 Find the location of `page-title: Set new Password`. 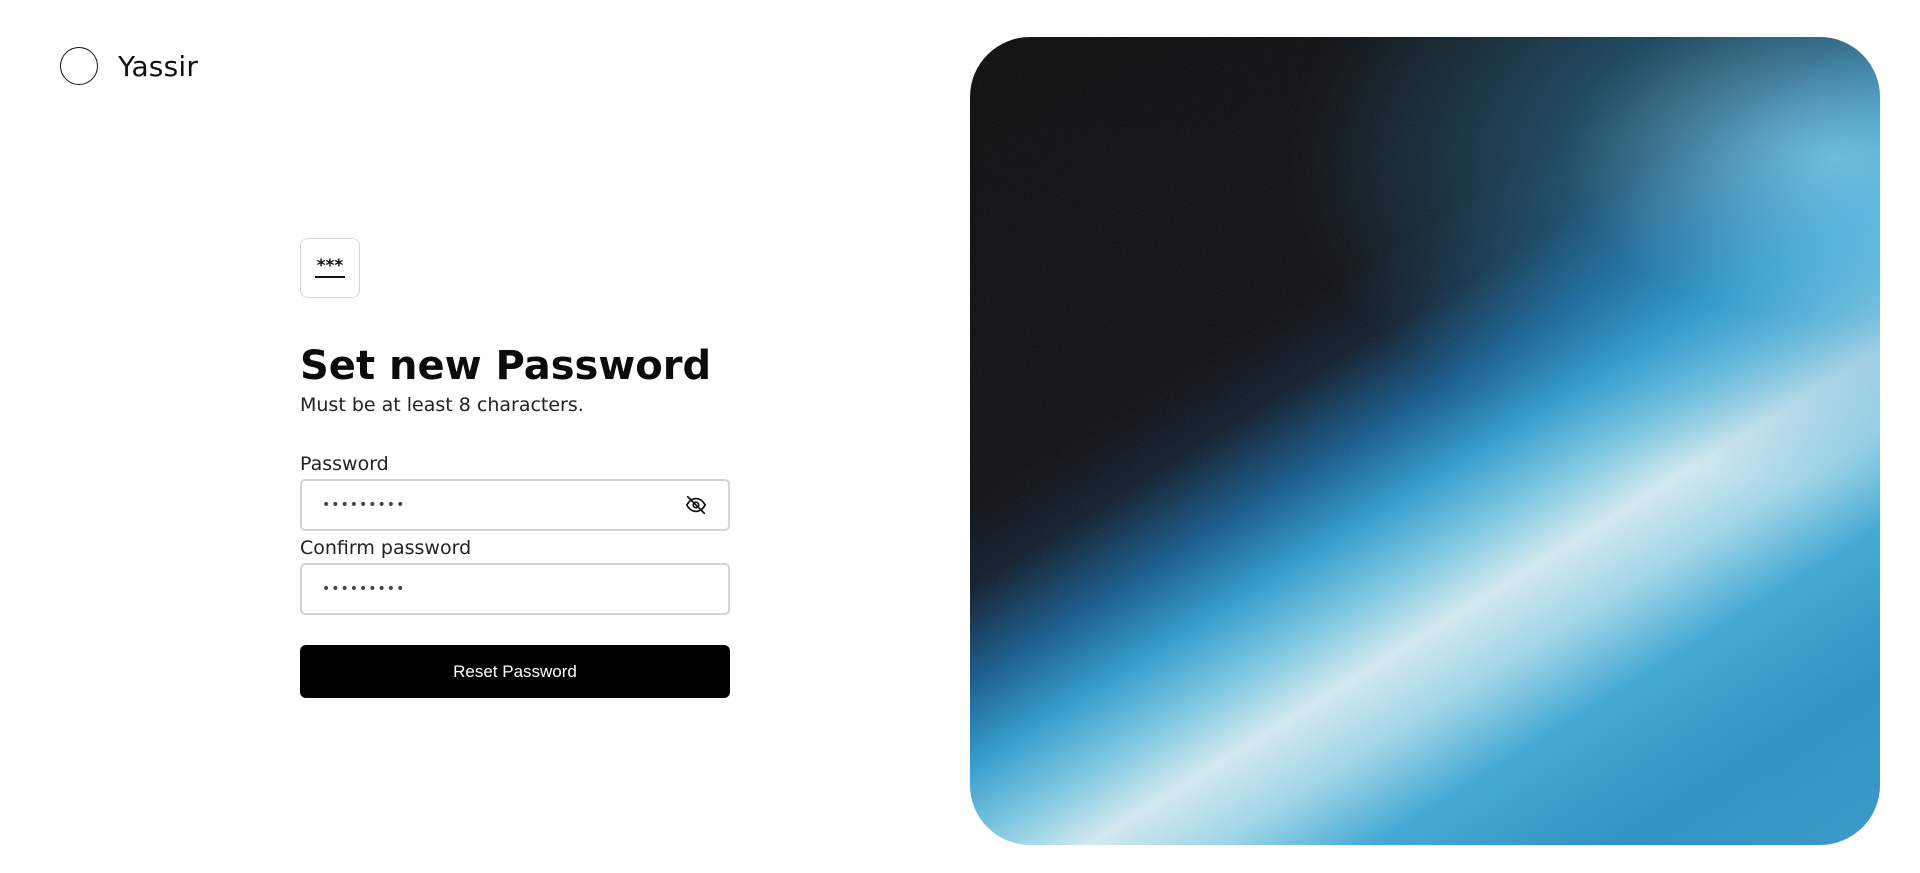

page-title: Set new Password is located at coordinates (506, 366).